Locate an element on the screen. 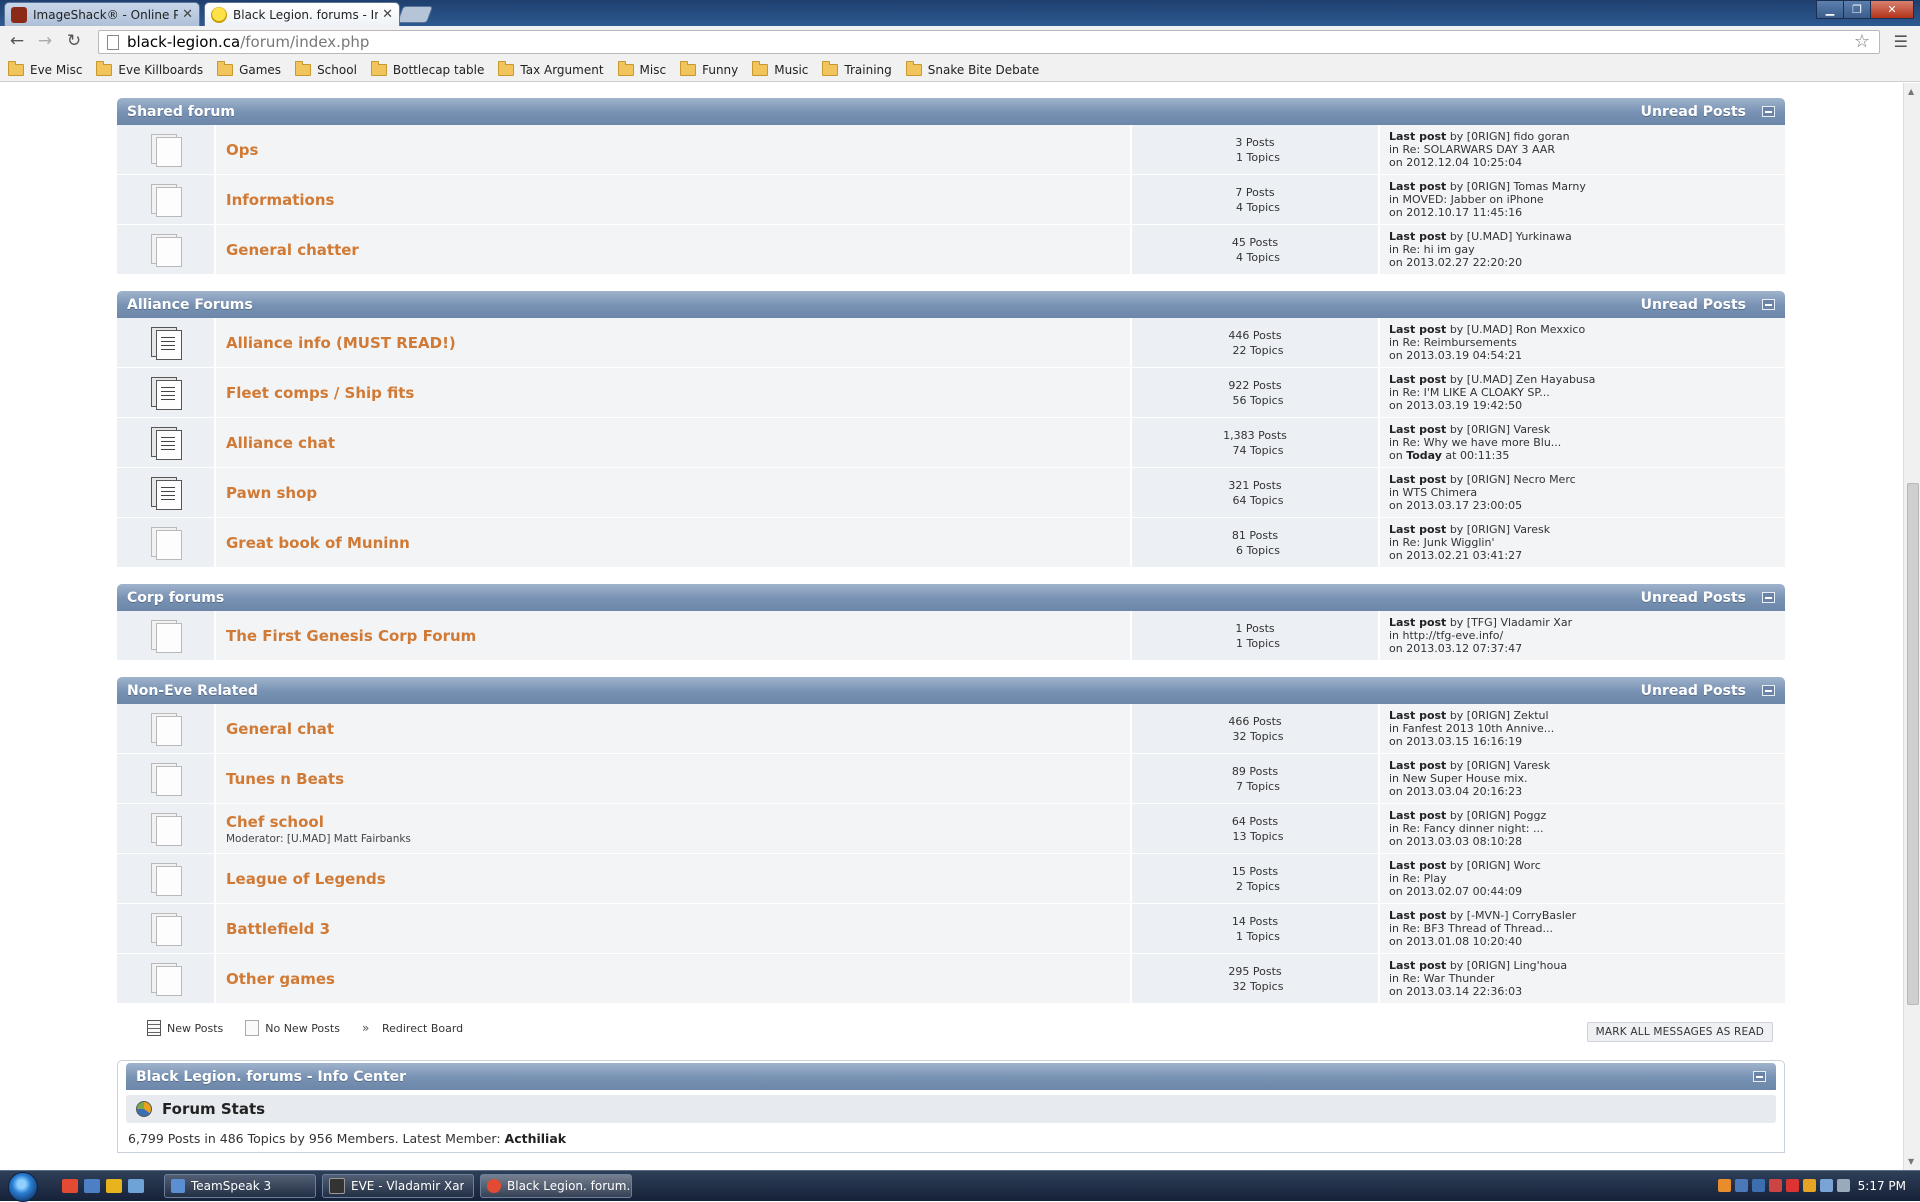  board-link: Tunes n Beats is located at coordinates (678, 779).